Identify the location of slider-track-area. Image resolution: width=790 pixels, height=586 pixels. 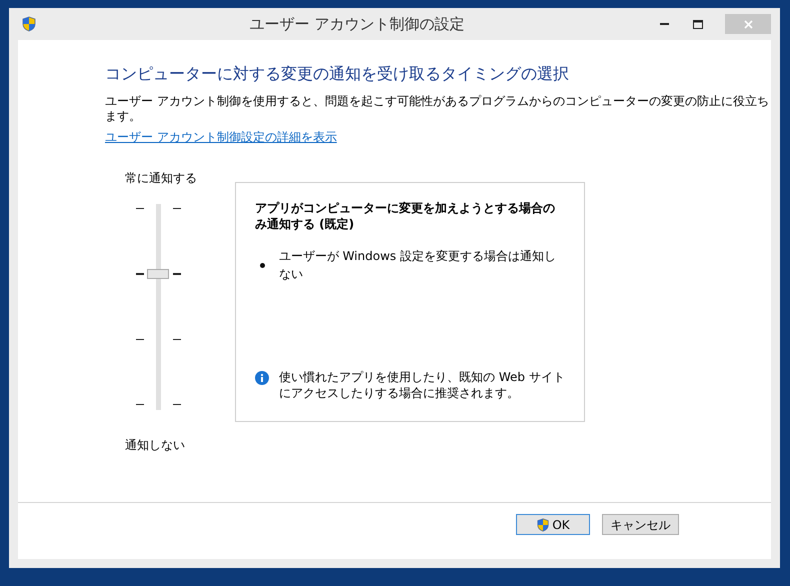
(158, 307).